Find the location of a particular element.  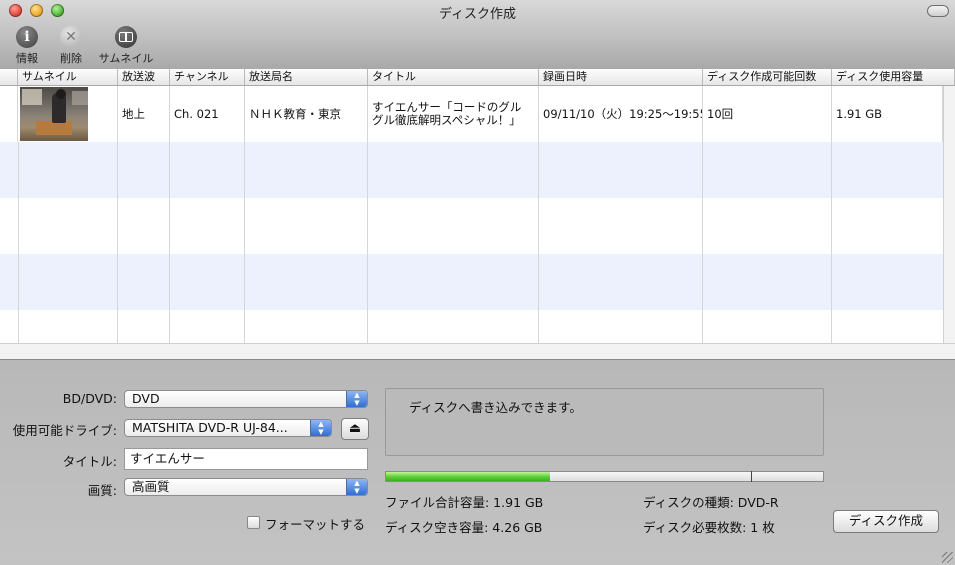

title-label: タイトル: is located at coordinates (89, 461).